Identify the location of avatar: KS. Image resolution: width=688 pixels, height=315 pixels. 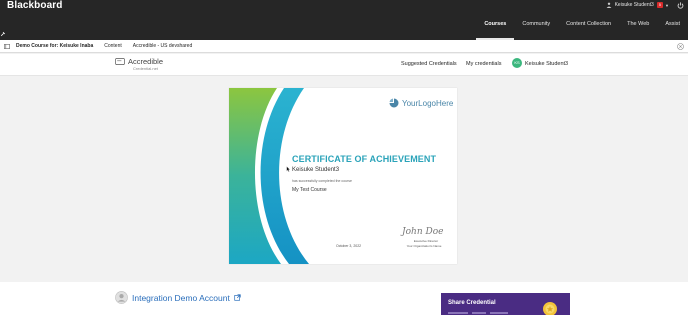
(517, 63).